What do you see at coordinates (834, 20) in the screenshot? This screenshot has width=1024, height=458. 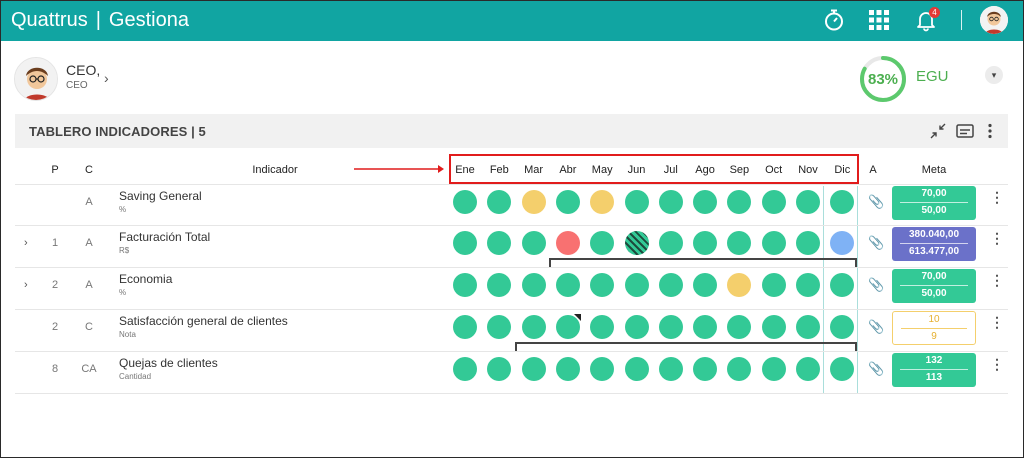 I see `stopwatch-icon` at bounding box center [834, 20].